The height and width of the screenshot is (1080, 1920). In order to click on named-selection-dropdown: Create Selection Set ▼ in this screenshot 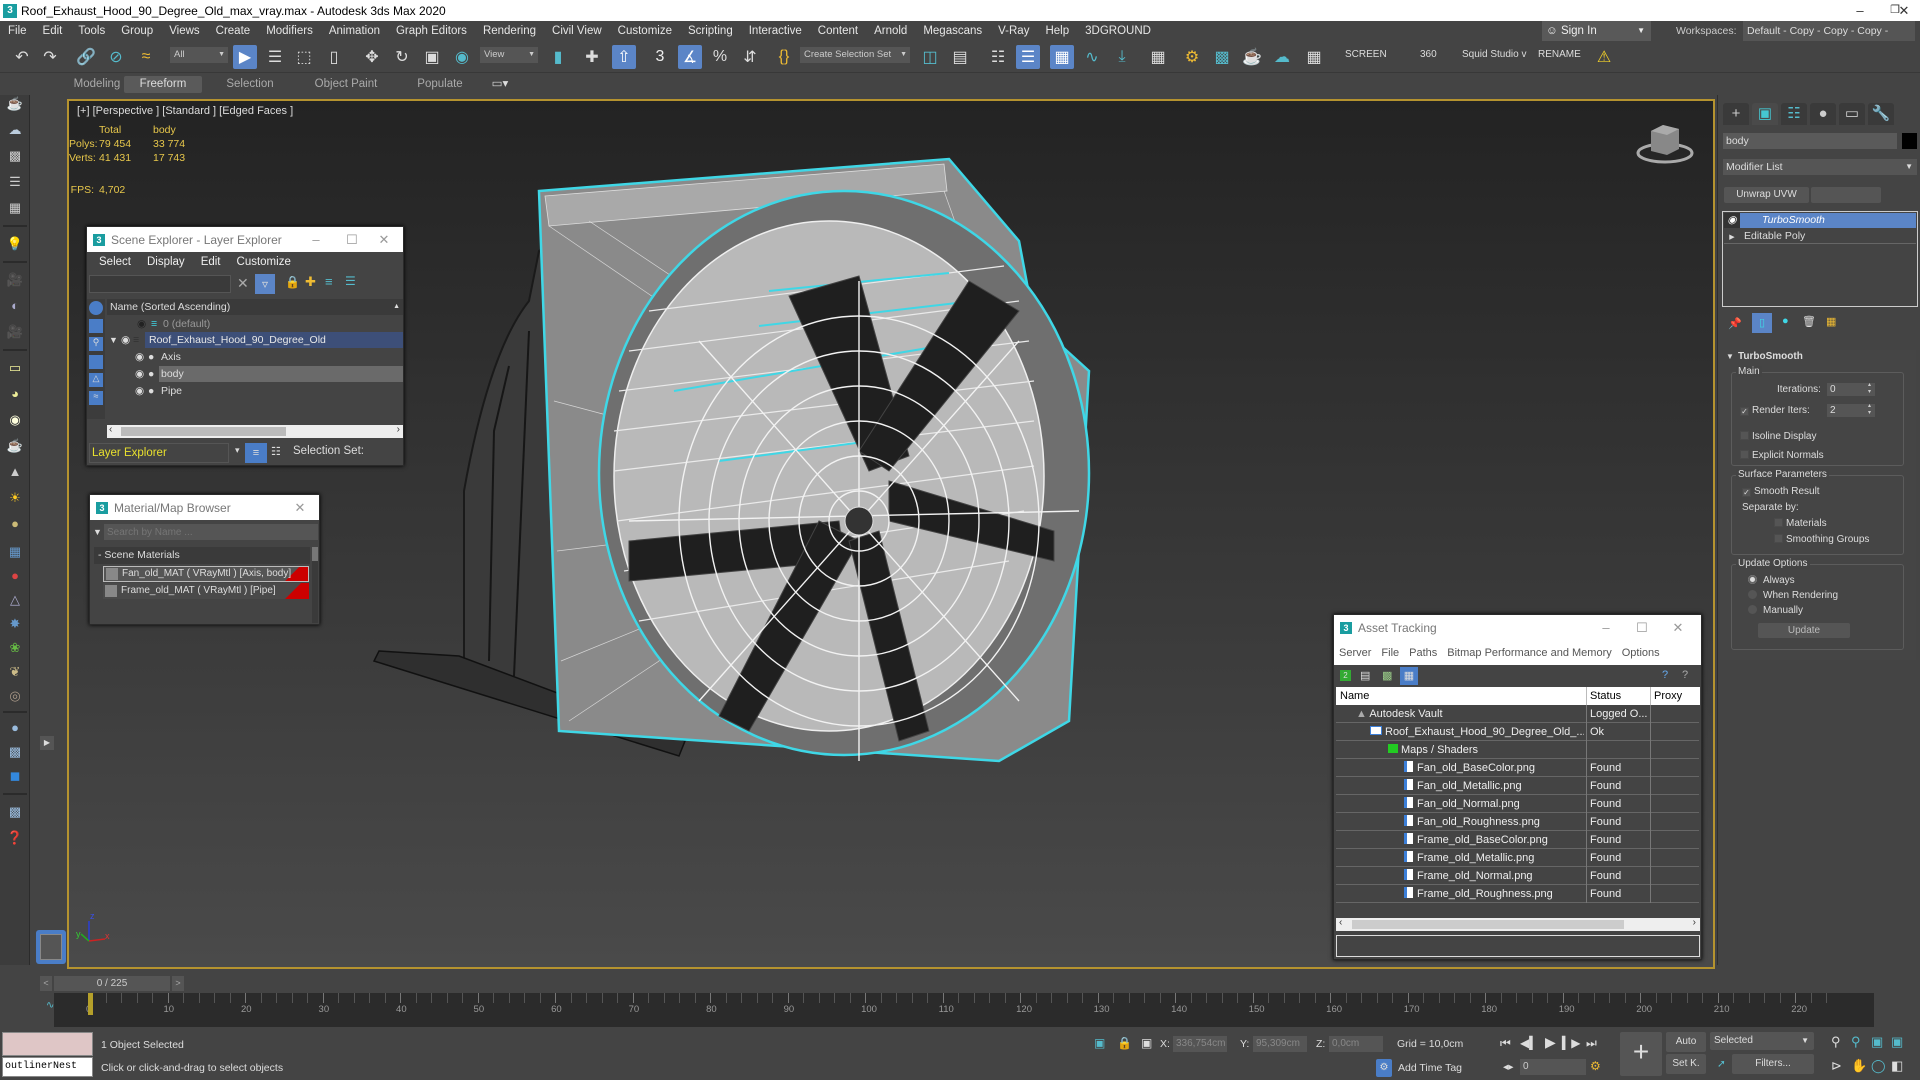, I will do `click(855, 55)`.